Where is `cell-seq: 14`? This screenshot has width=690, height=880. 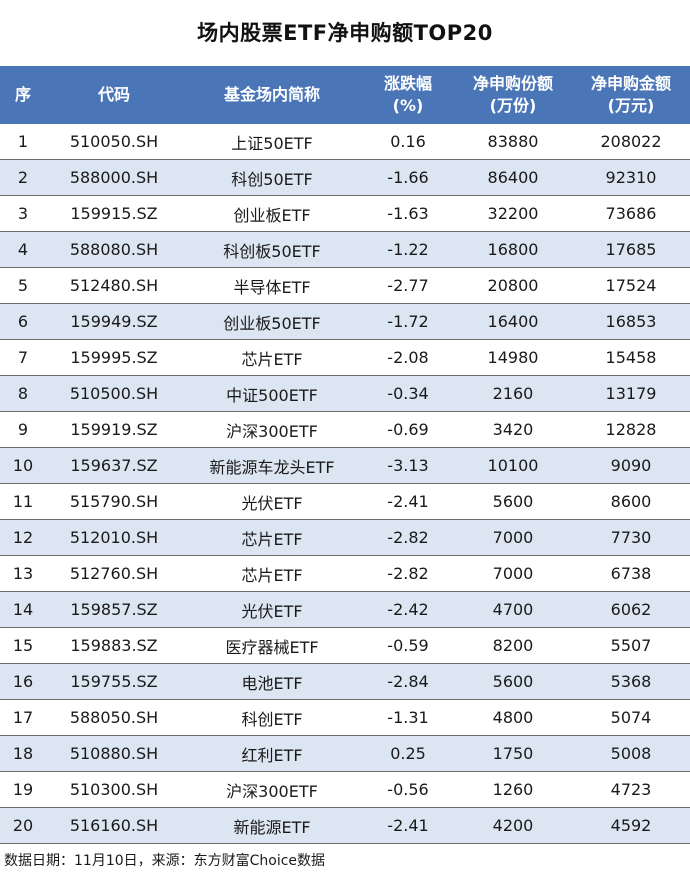
cell-seq: 14 is located at coordinates (23, 609).